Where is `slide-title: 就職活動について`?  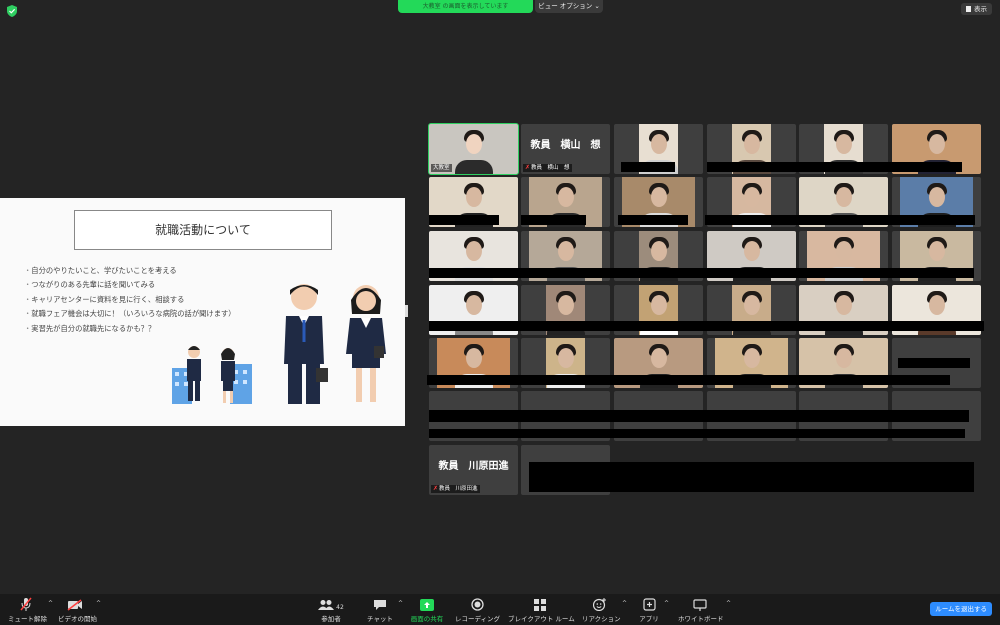 slide-title: 就職活動について is located at coordinates (203, 230).